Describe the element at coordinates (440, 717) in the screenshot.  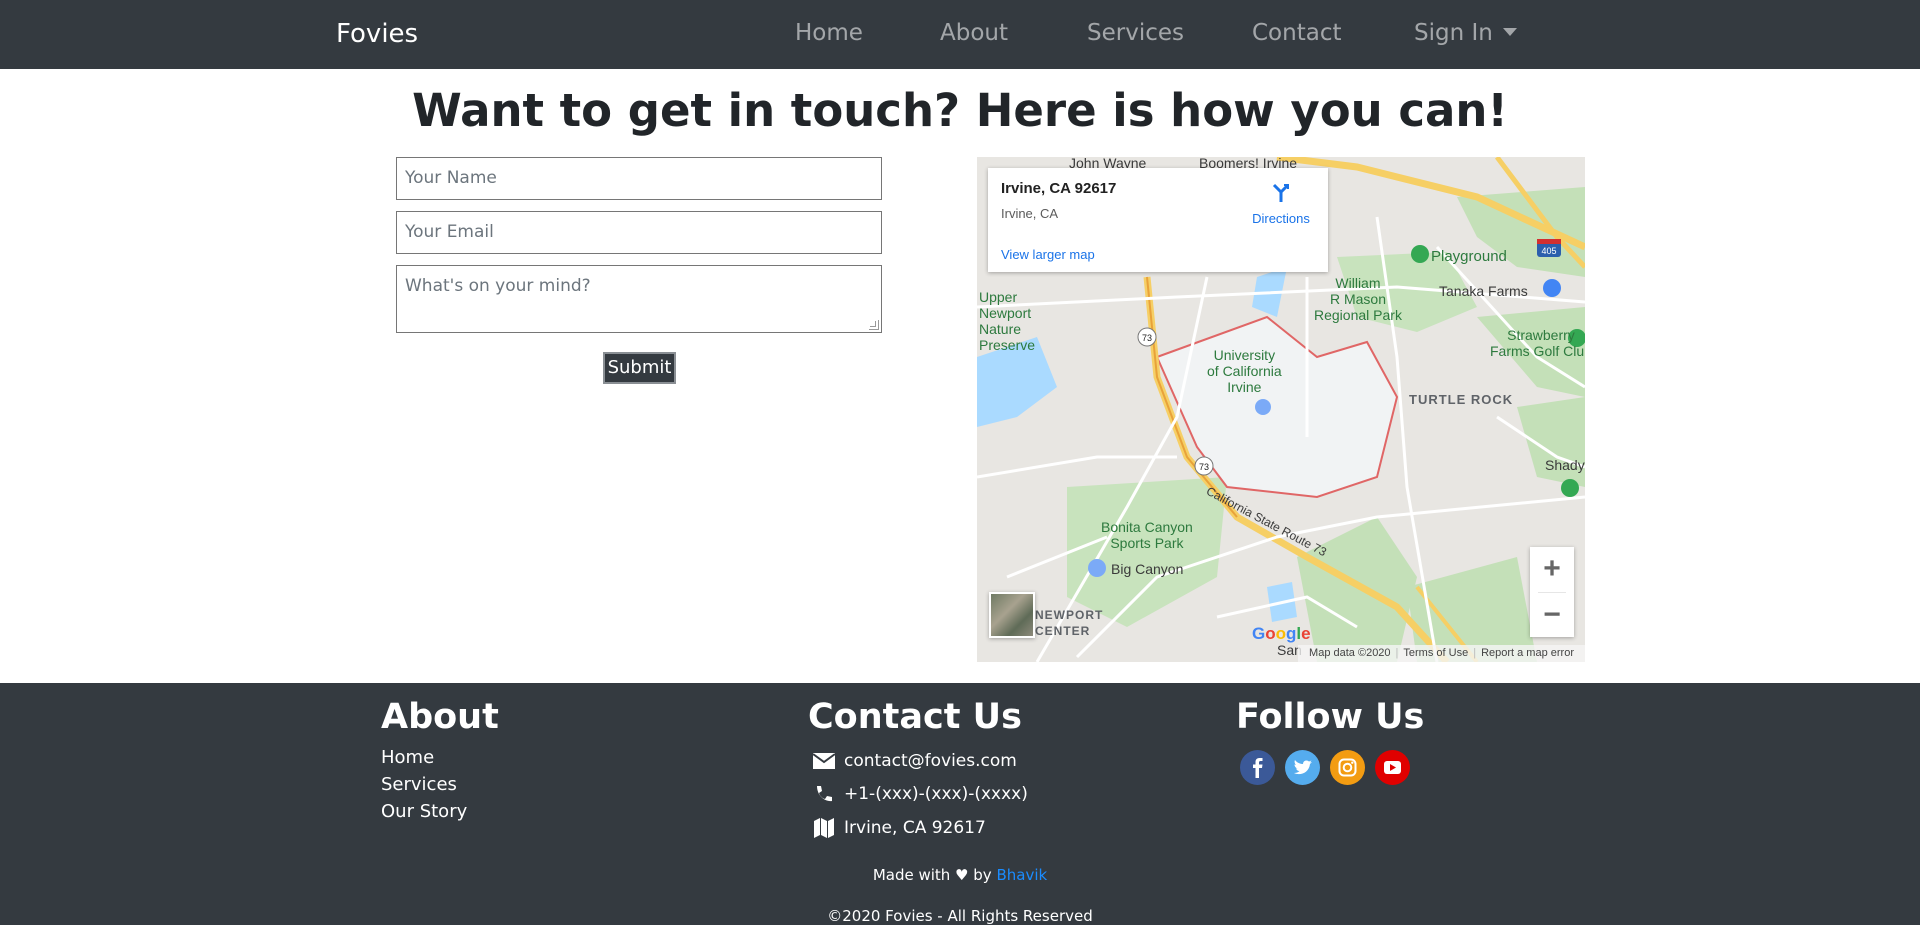
I see `footer-about-title: About` at that location.